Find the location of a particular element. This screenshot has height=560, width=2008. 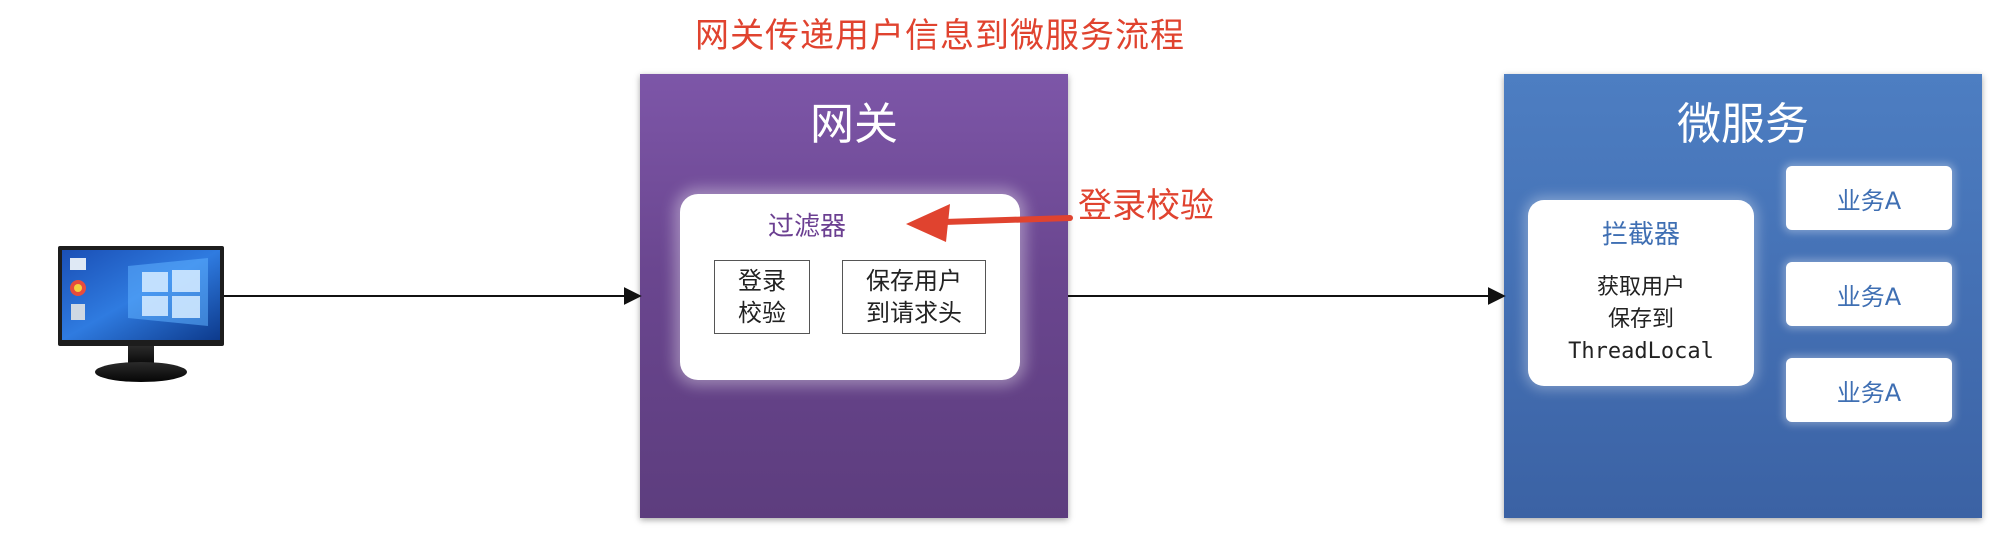

interceptor-line1: 获取用户 is located at coordinates (1640, 287).